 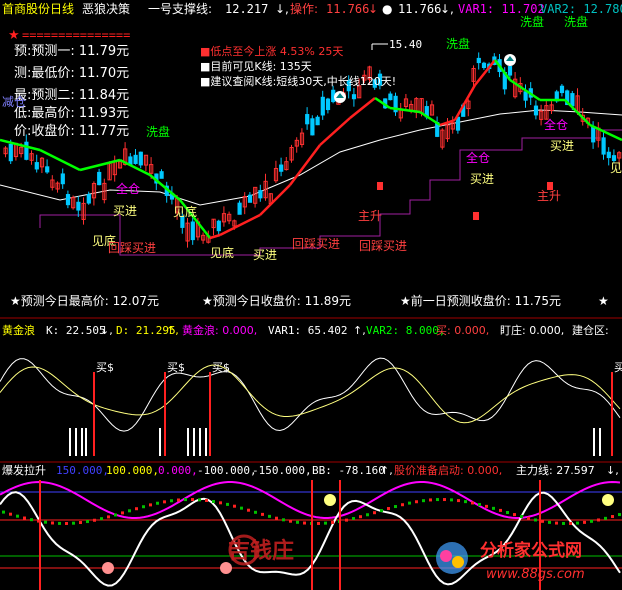 What do you see at coordinates (556, 124) in the screenshot?
I see `label-full-3: 全仓` at bounding box center [556, 124].